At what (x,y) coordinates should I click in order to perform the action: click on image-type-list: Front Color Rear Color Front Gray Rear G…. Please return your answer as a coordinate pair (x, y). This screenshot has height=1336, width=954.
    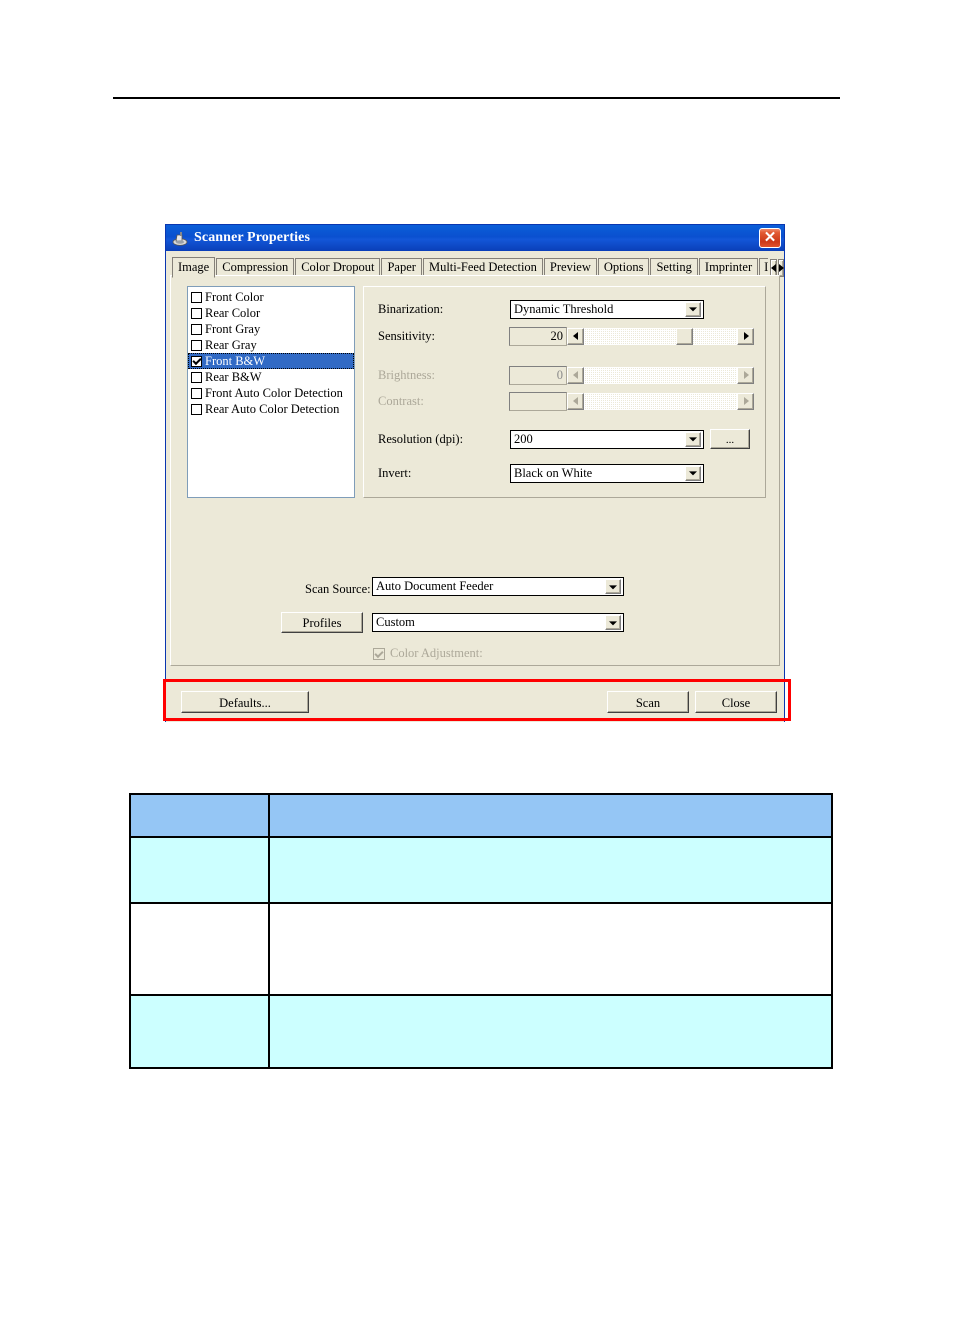
    Looking at the image, I should click on (271, 392).